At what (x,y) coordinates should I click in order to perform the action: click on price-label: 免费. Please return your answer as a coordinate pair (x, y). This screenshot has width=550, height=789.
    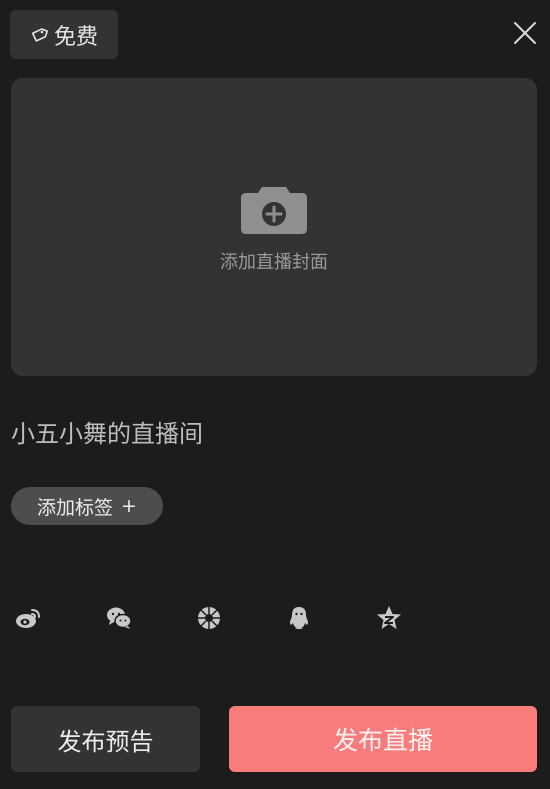
    Looking at the image, I should click on (75, 37).